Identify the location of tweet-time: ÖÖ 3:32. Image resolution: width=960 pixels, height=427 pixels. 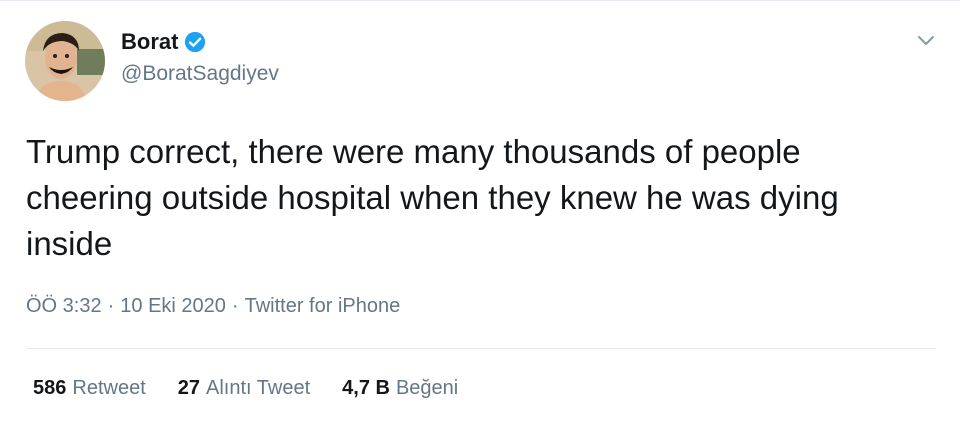
(64, 306).